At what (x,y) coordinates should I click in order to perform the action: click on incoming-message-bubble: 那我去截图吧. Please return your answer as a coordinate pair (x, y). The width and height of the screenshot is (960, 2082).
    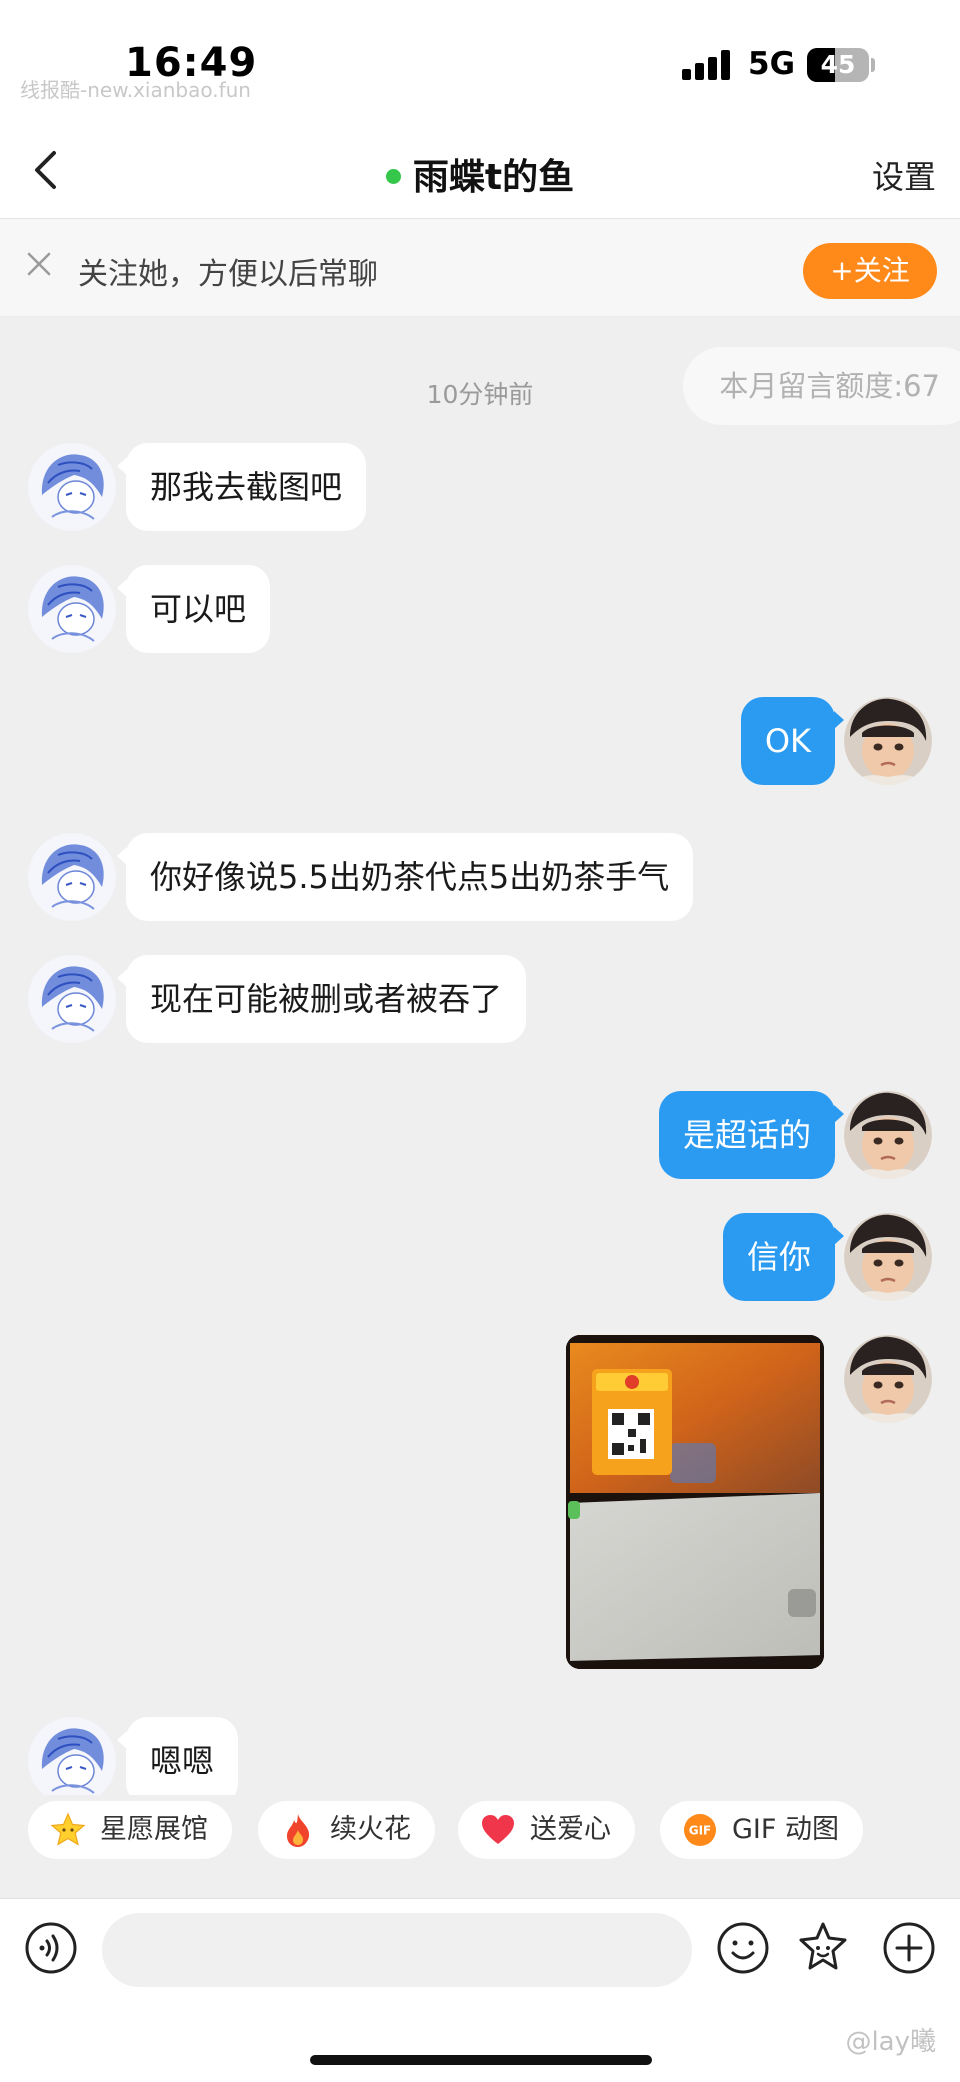
    Looking at the image, I should click on (241, 487).